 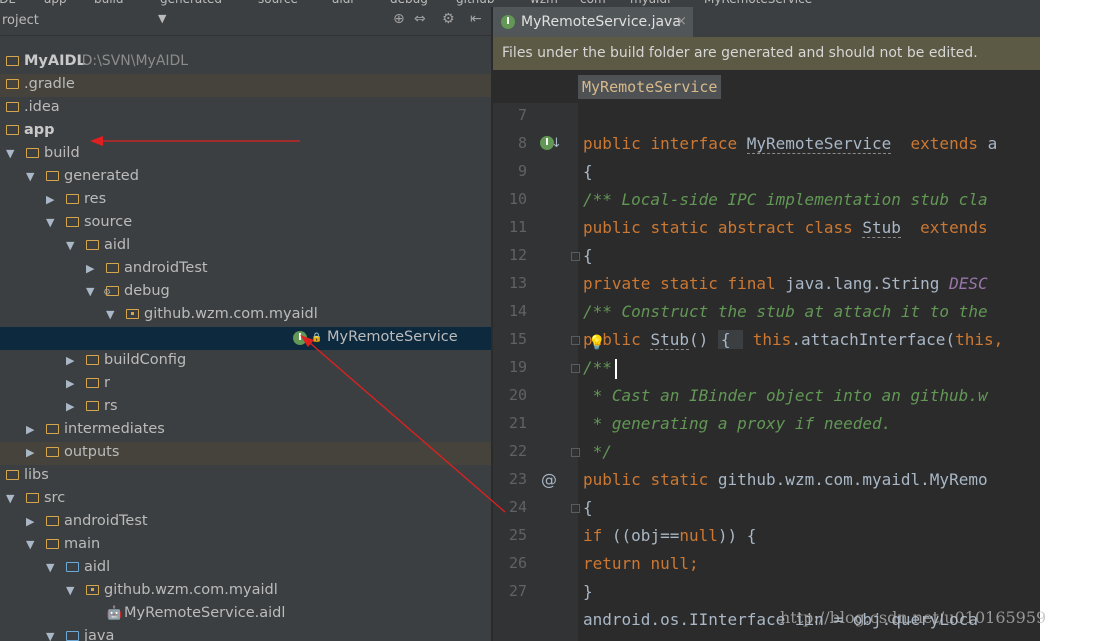 What do you see at coordinates (245, 108) in the screenshot?
I see `tree-row: .idea` at bounding box center [245, 108].